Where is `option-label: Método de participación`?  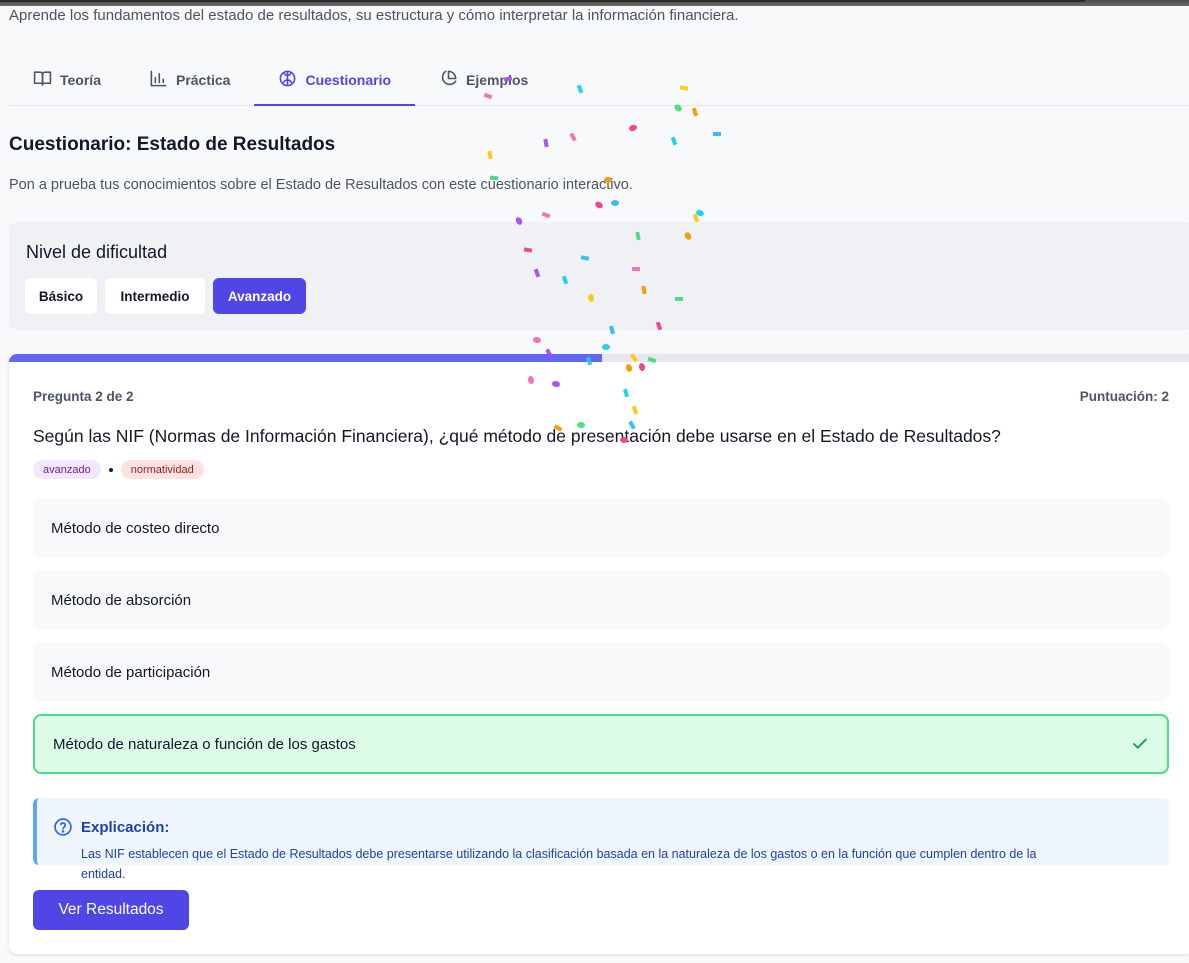
option-label: Método de participación is located at coordinates (131, 672).